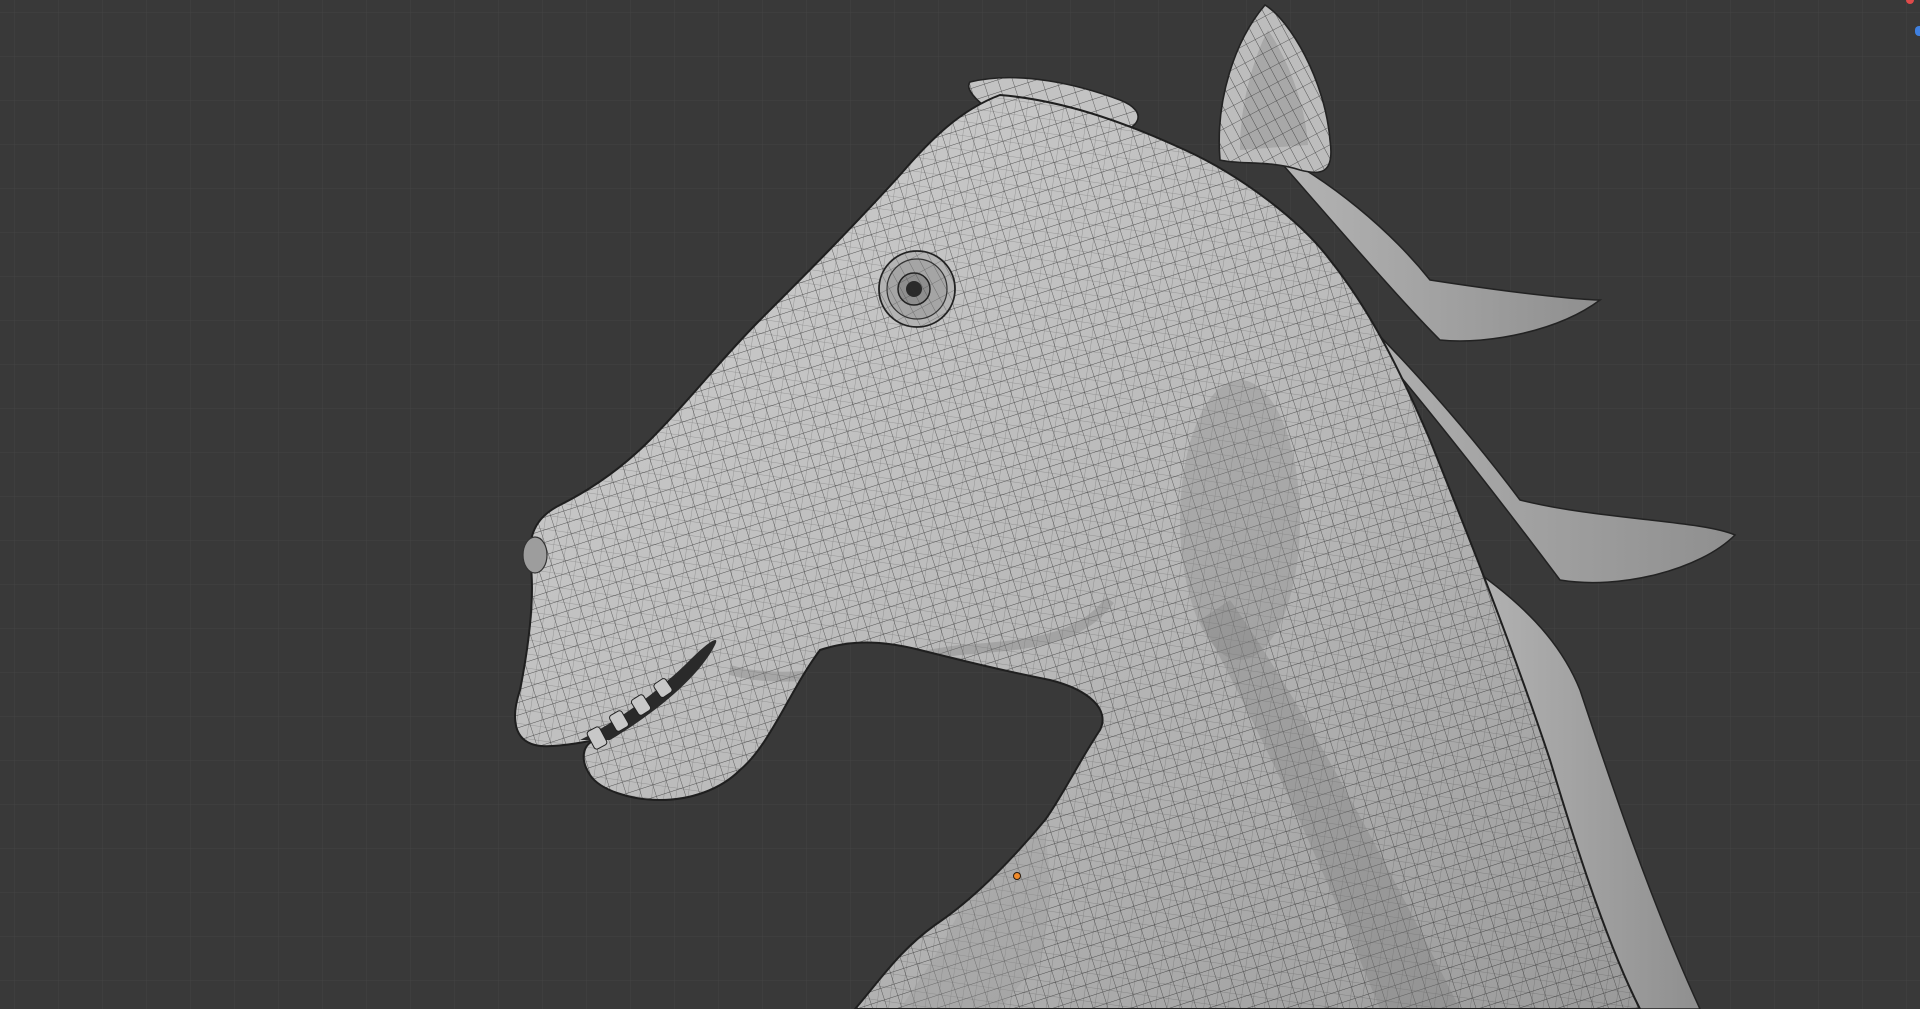  I want to click on gizmo-x-axis-icon, so click(1910, 2).